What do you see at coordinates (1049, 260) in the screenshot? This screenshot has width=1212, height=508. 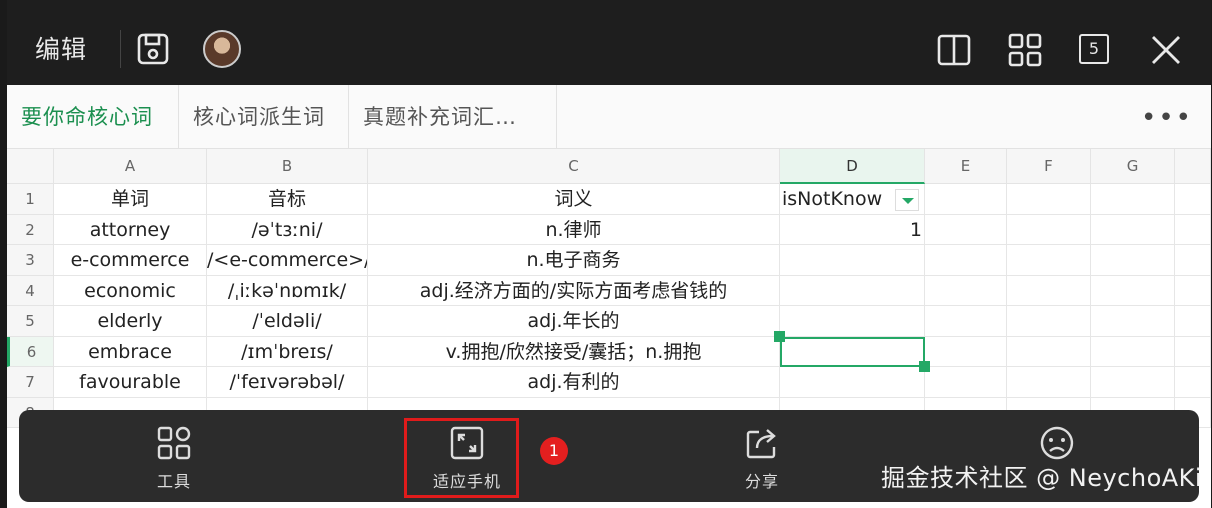 I see `cell-f3` at bounding box center [1049, 260].